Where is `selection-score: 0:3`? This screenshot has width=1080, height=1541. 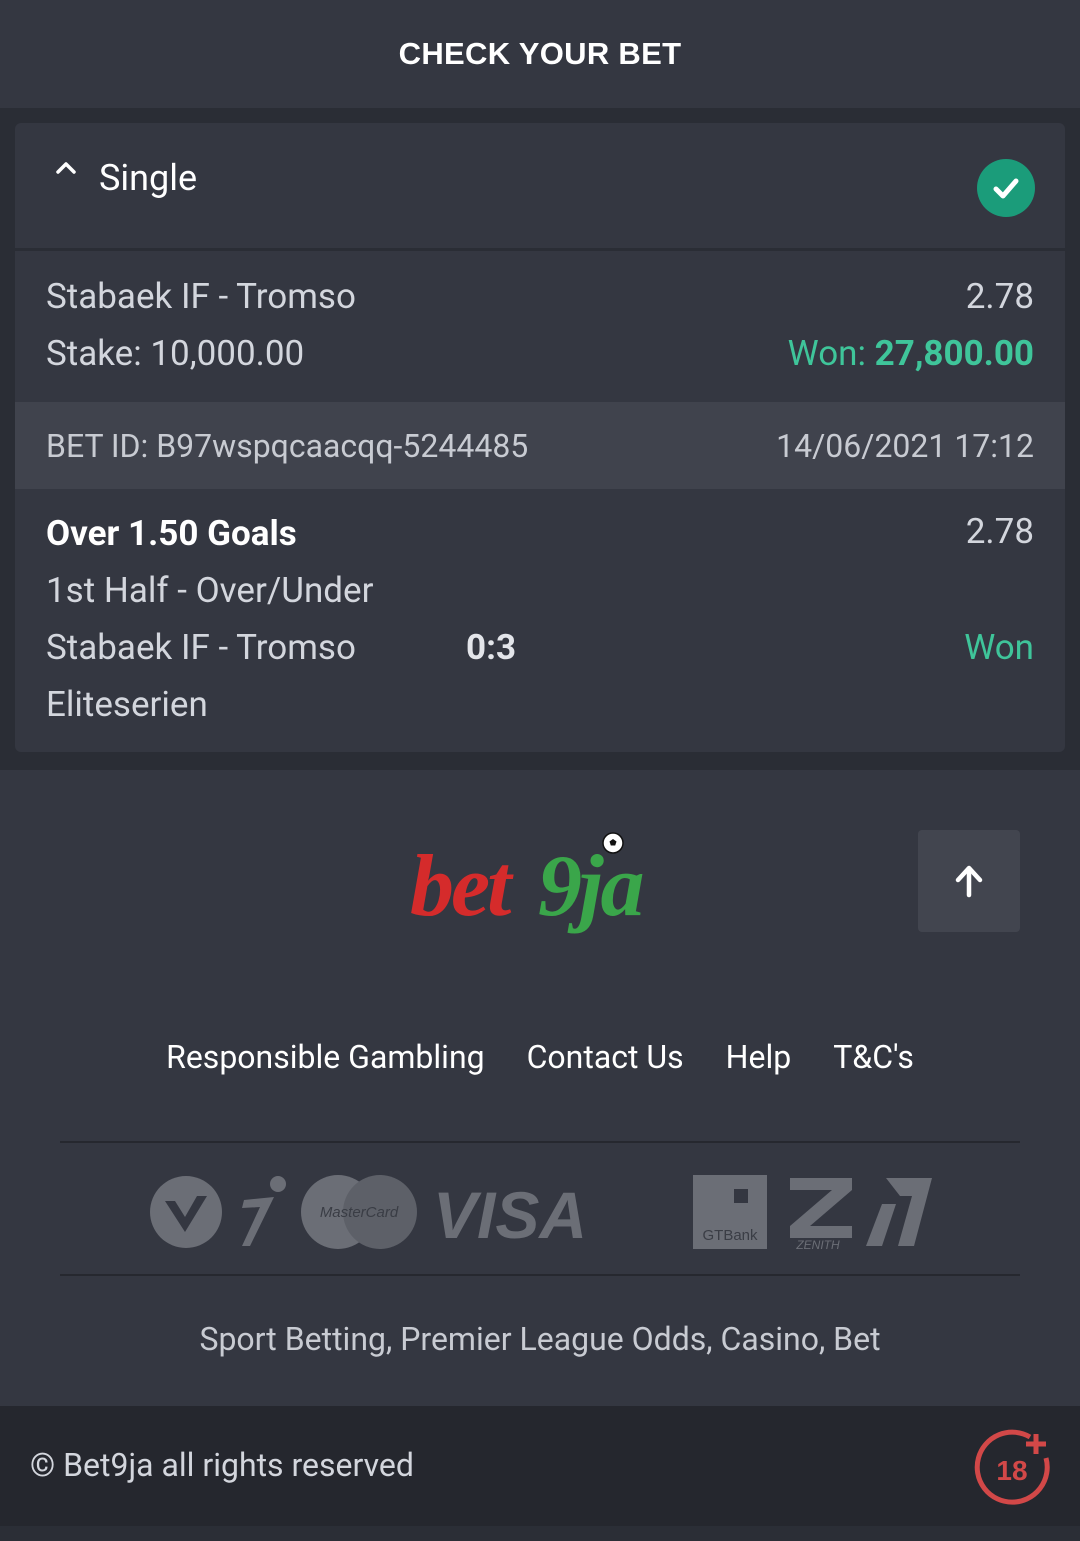 selection-score: 0:3 is located at coordinates (491, 647).